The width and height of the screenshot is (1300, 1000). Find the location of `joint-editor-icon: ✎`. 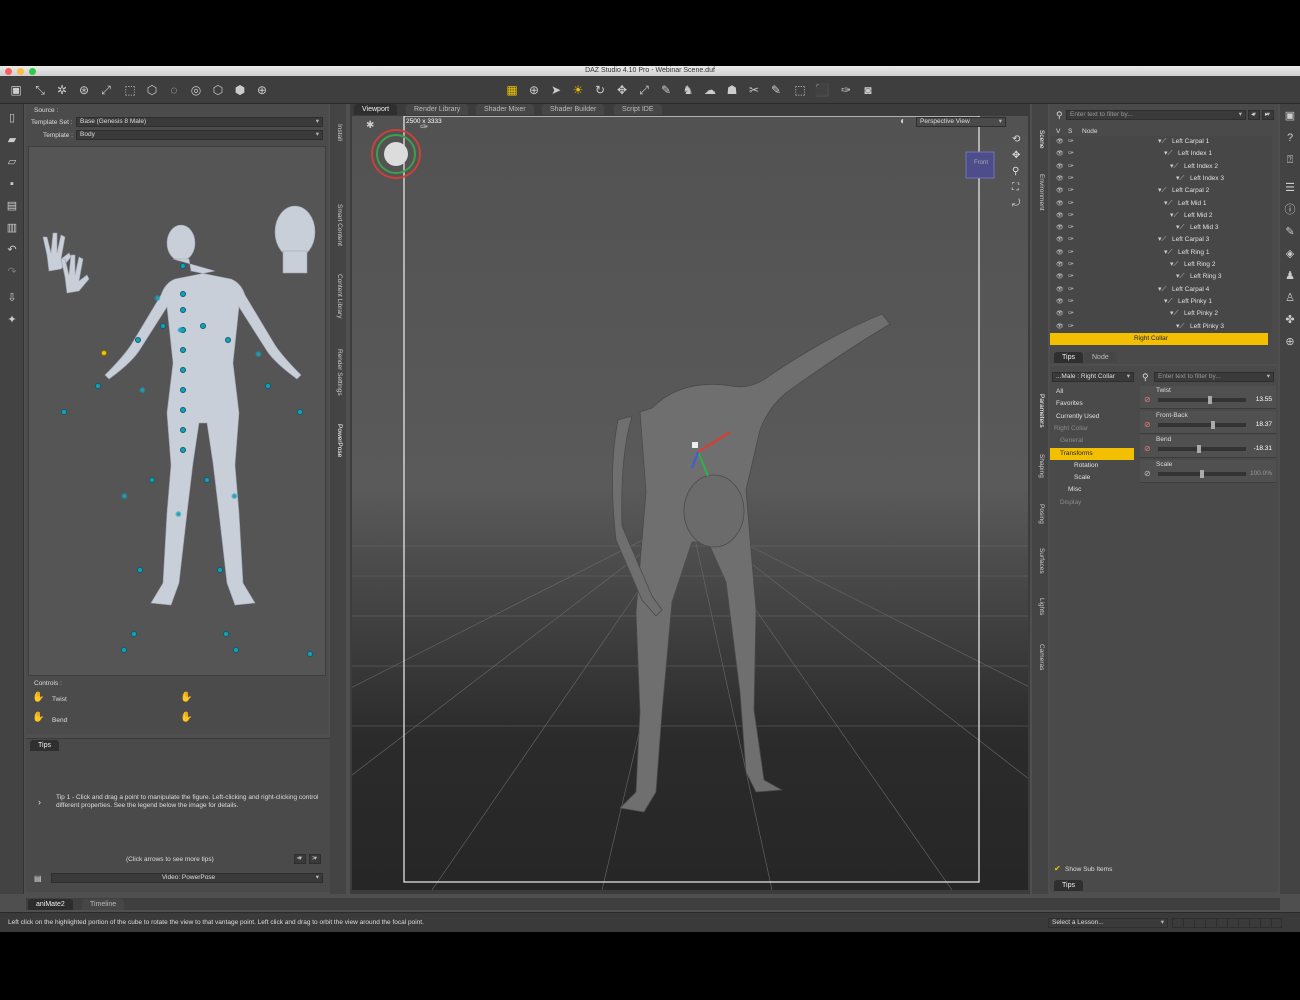

joint-editor-icon: ✎ is located at coordinates (666, 90).